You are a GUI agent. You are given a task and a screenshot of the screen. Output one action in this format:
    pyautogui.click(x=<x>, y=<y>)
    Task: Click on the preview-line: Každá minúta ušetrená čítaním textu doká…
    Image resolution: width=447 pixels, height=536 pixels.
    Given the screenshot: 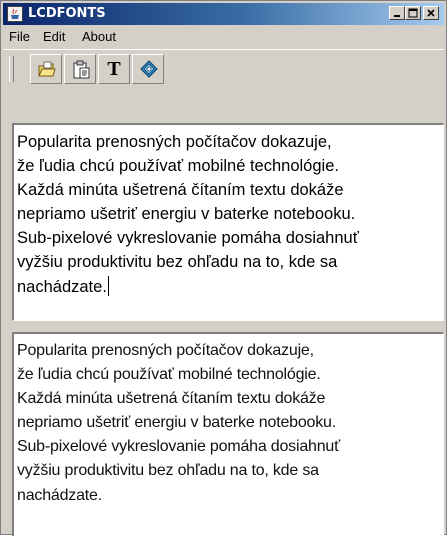 What is the action you would take?
    pyautogui.click(x=171, y=399)
    